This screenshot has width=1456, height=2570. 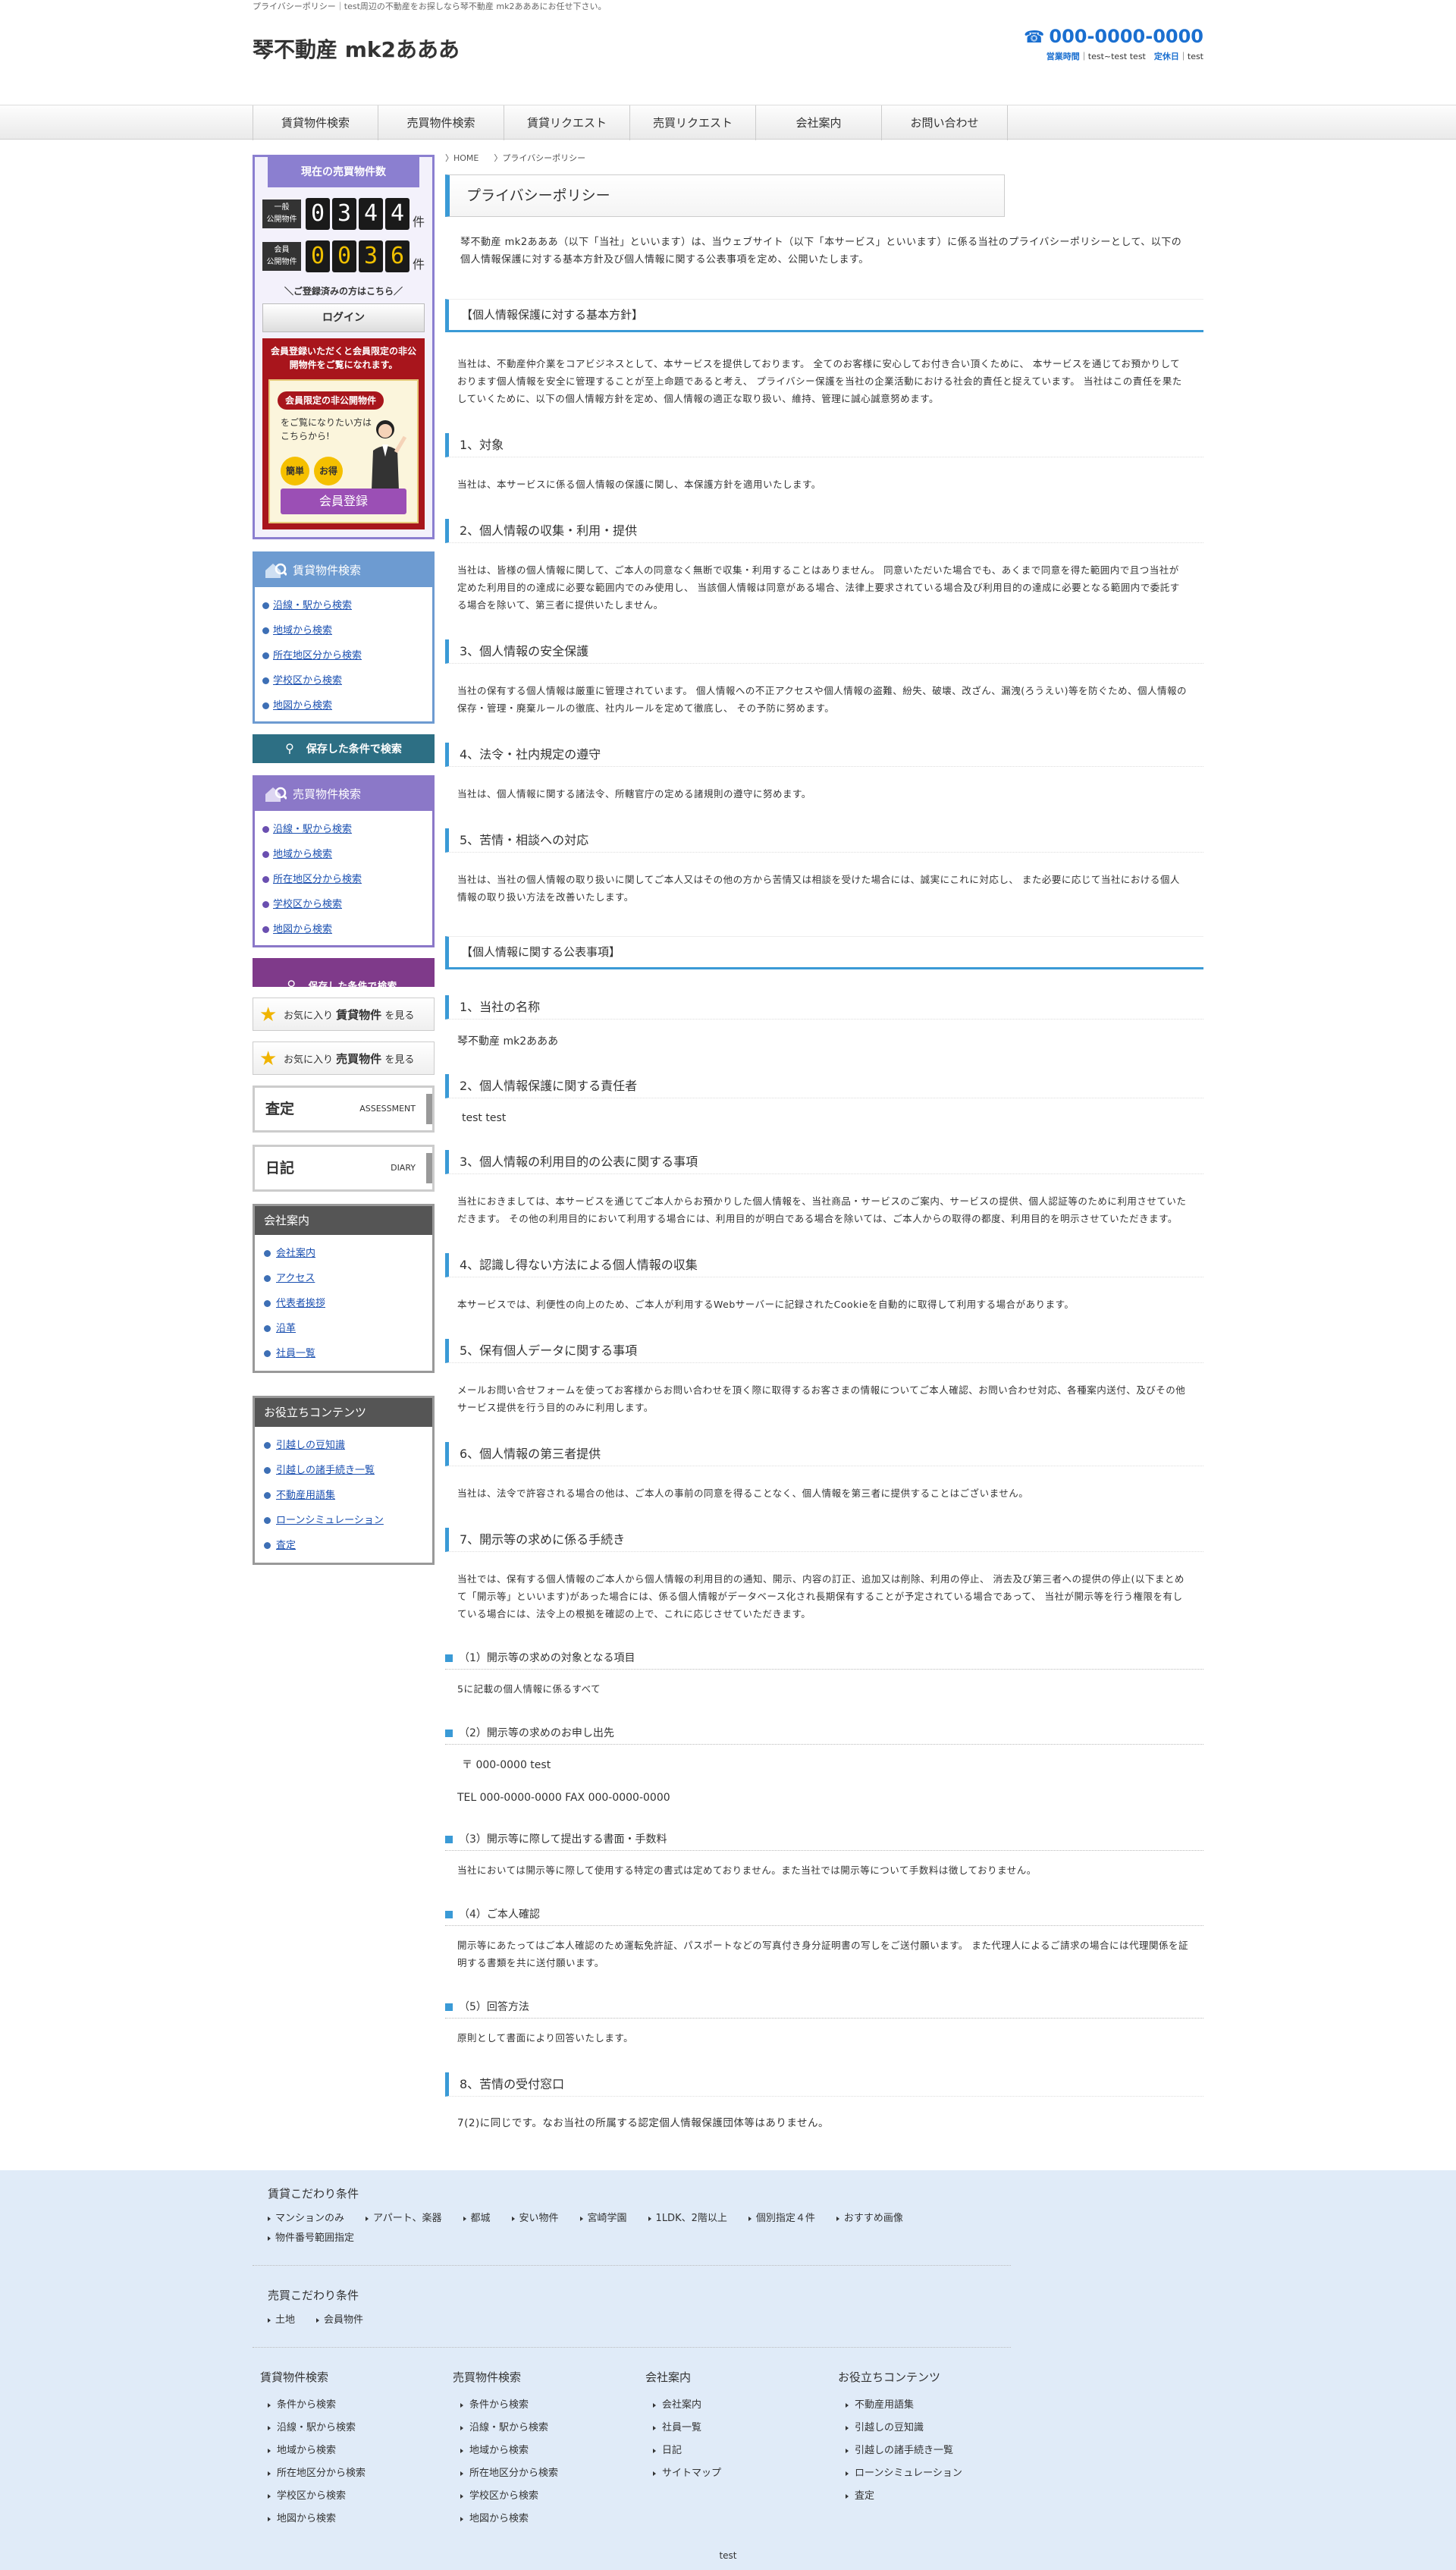 I want to click on useful-content-link: 引越しの豆知識, so click(x=310, y=1445).